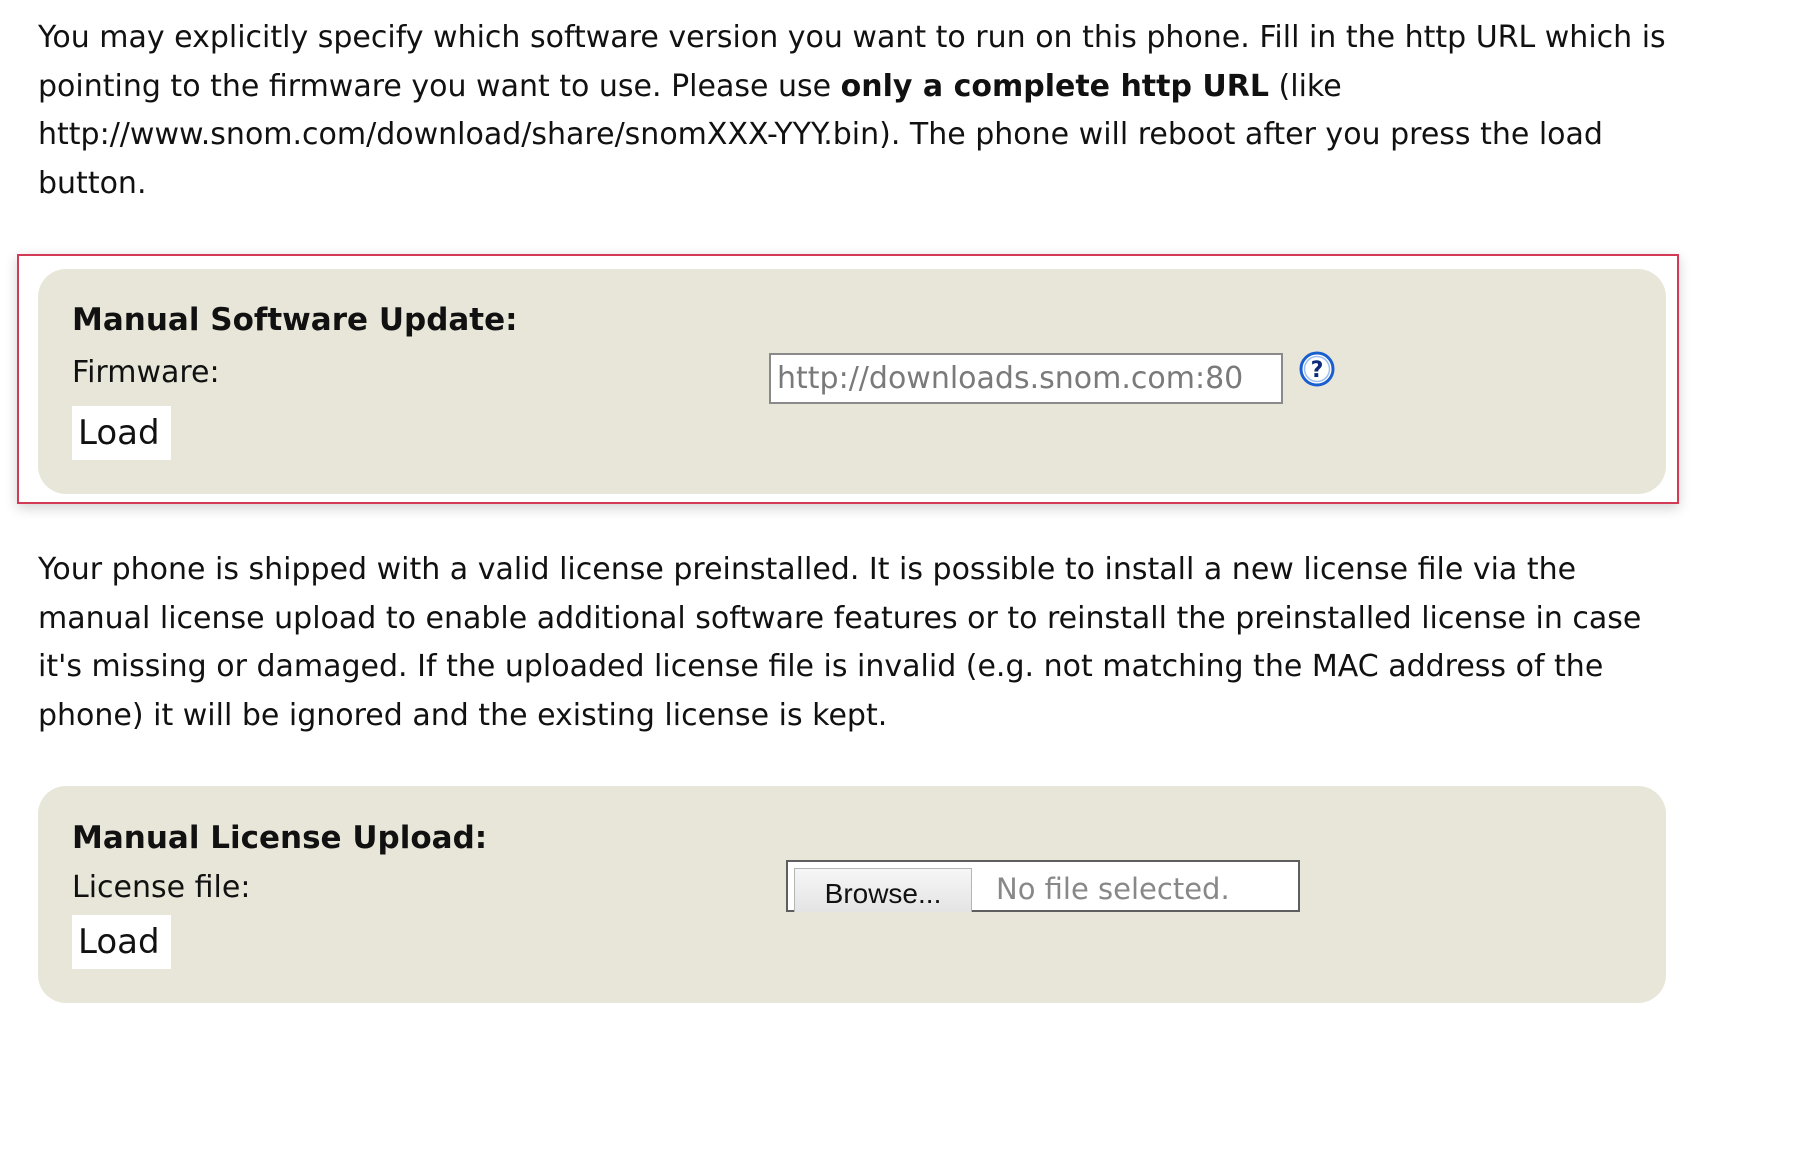  I want to click on firmware-label: Firmware:, so click(146, 372).